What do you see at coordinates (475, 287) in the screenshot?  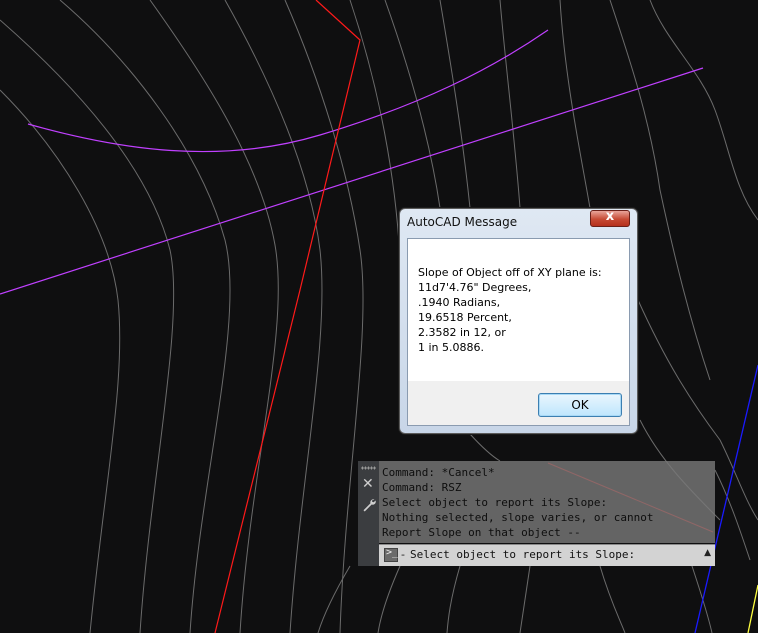 I see `message-line: 11d7'4.76" Degrees,` at bounding box center [475, 287].